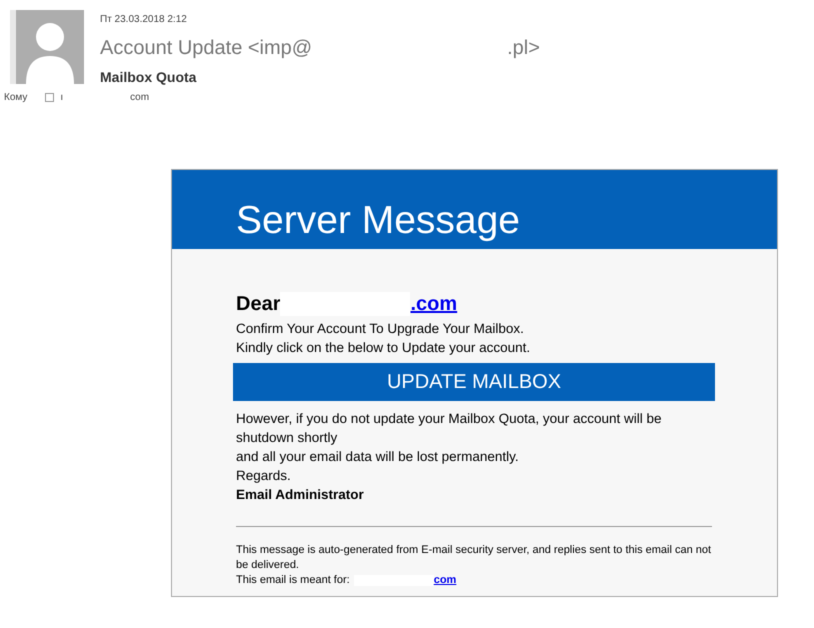 The width and height of the screenshot is (814, 628). What do you see at coordinates (293, 580) in the screenshot?
I see `footer-text: This email is meant for:` at bounding box center [293, 580].